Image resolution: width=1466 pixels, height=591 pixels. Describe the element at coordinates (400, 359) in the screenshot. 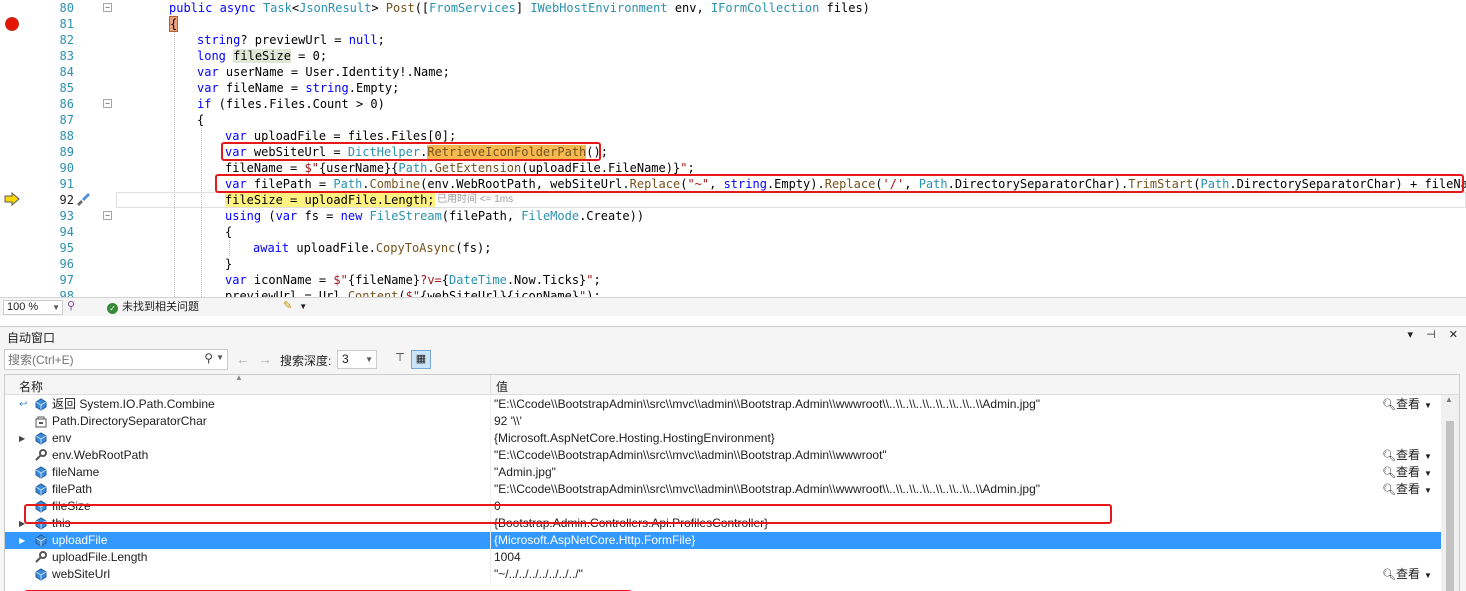

I see `pin-members-button: ⊤` at that location.